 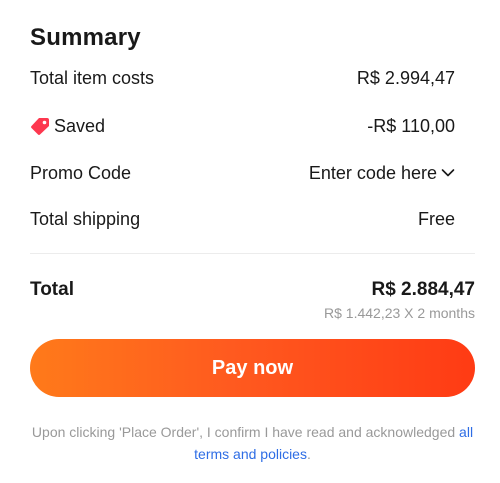 I want to click on promo-code-label: Promo Code, so click(x=81, y=172).